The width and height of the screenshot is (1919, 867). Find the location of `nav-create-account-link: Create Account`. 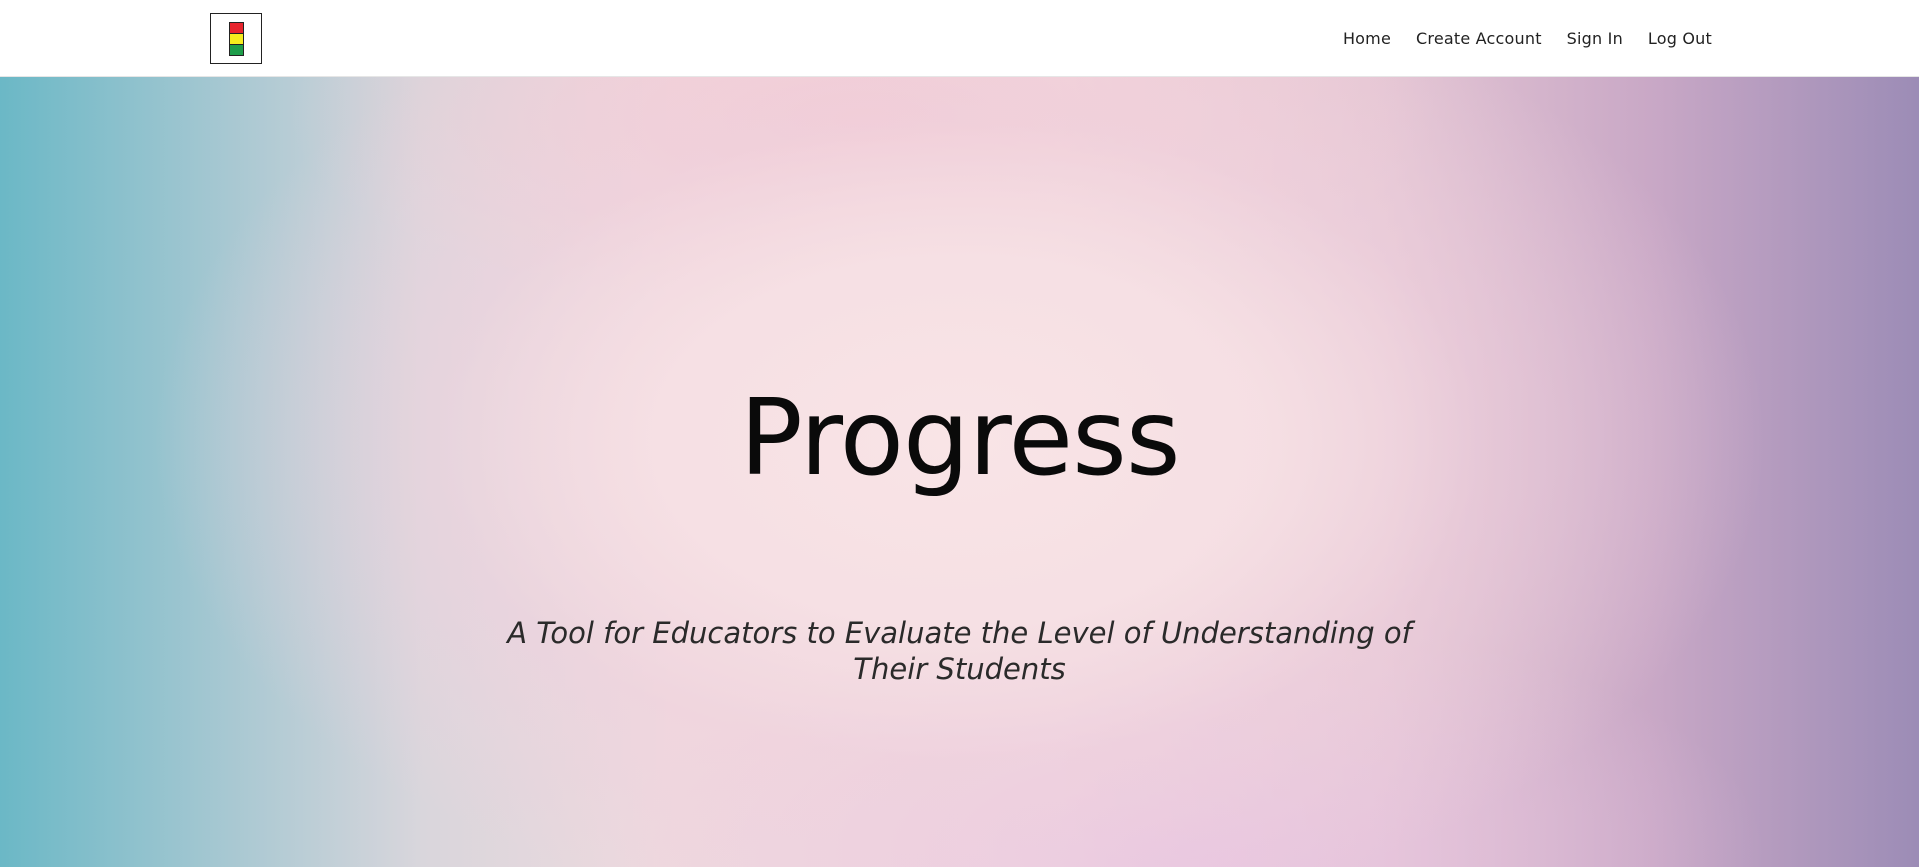

nav-create-account-link: Create Account is located at coordinates (1479, 38).